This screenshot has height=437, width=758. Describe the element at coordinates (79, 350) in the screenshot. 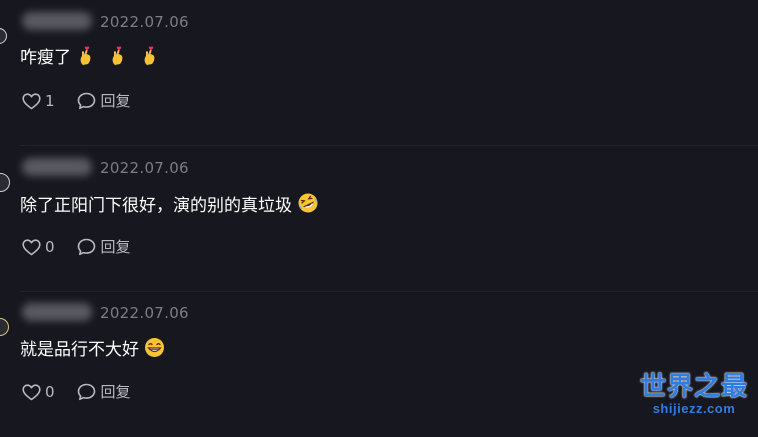

I see `comment-text-content: 就是品行不大好` at that location.